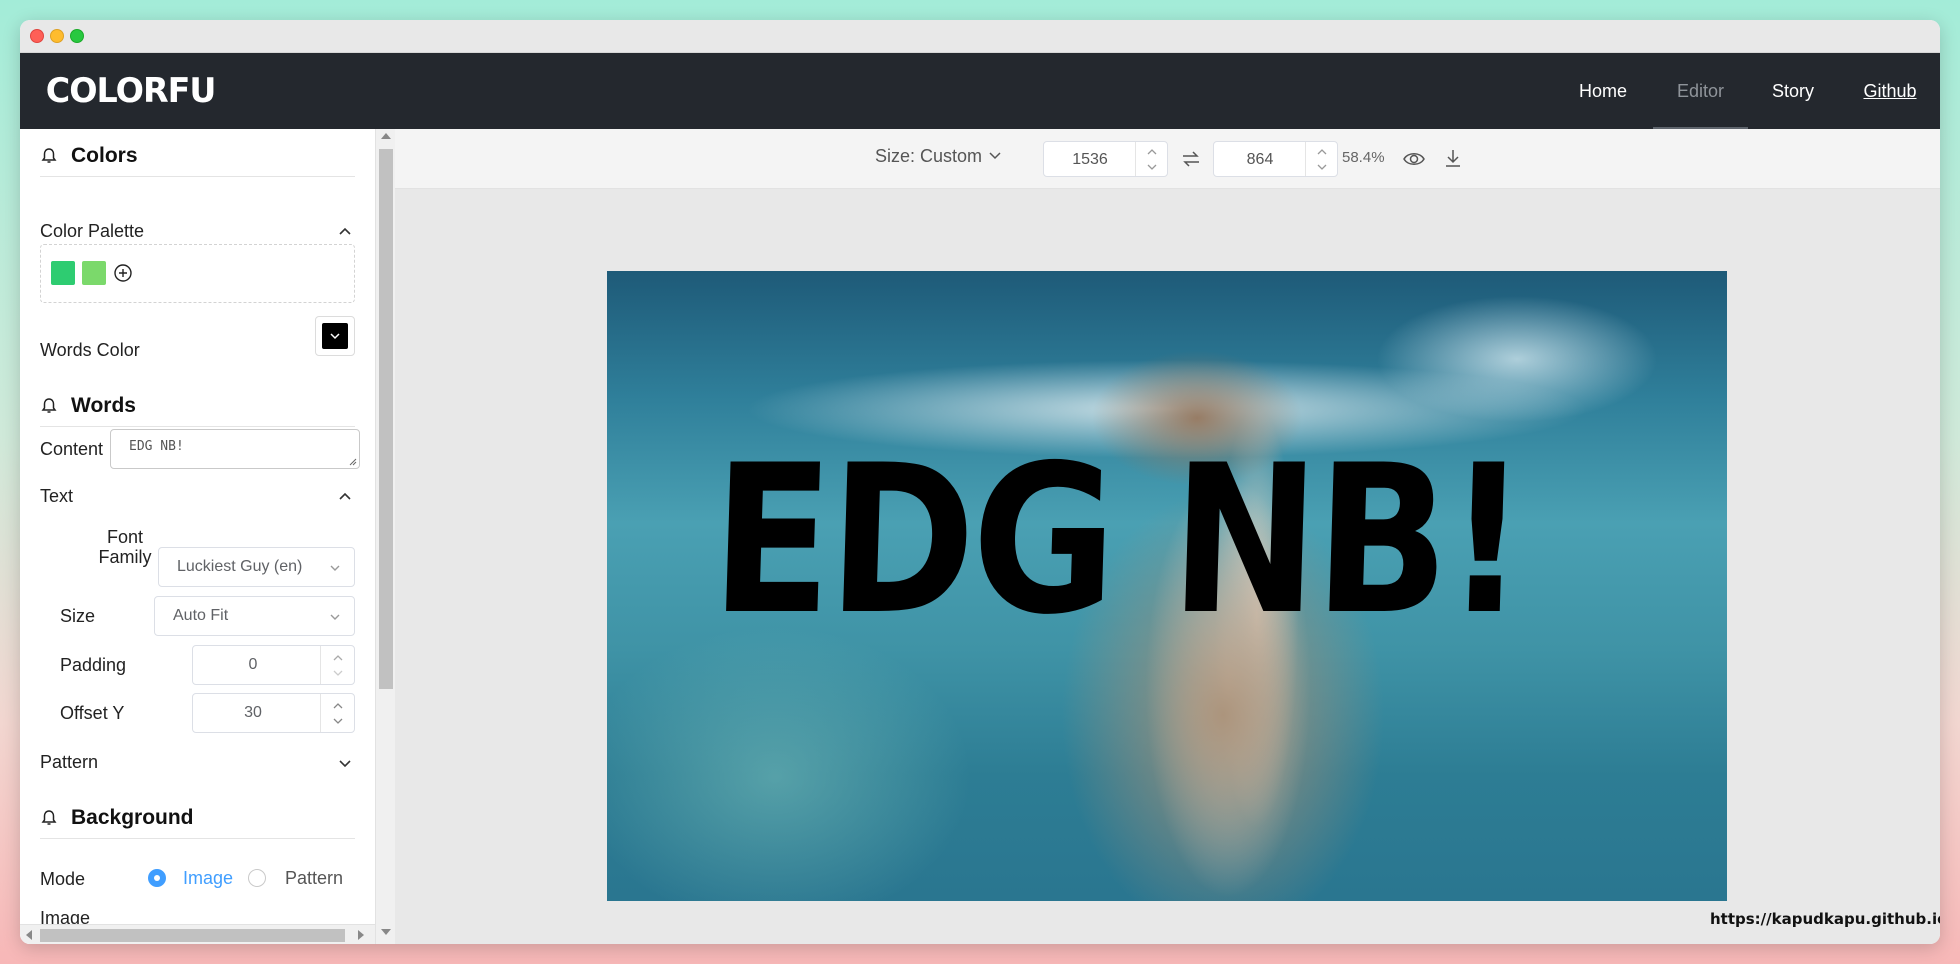 Image resolution: width=1960 pixels, height=964 pixels. I want to click on mode-pattern-radio, so click(257, 878).